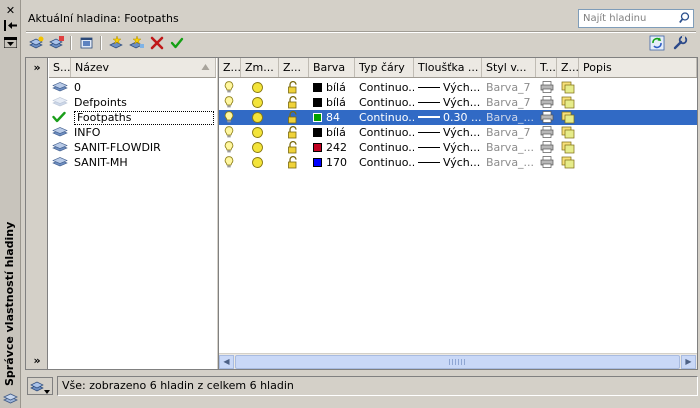 This screenshot has height=408, width=700. What do you see at coordinates (143, 87) in the screenshot?
I see `layer-name: 0` at bounding box center [143, 87].